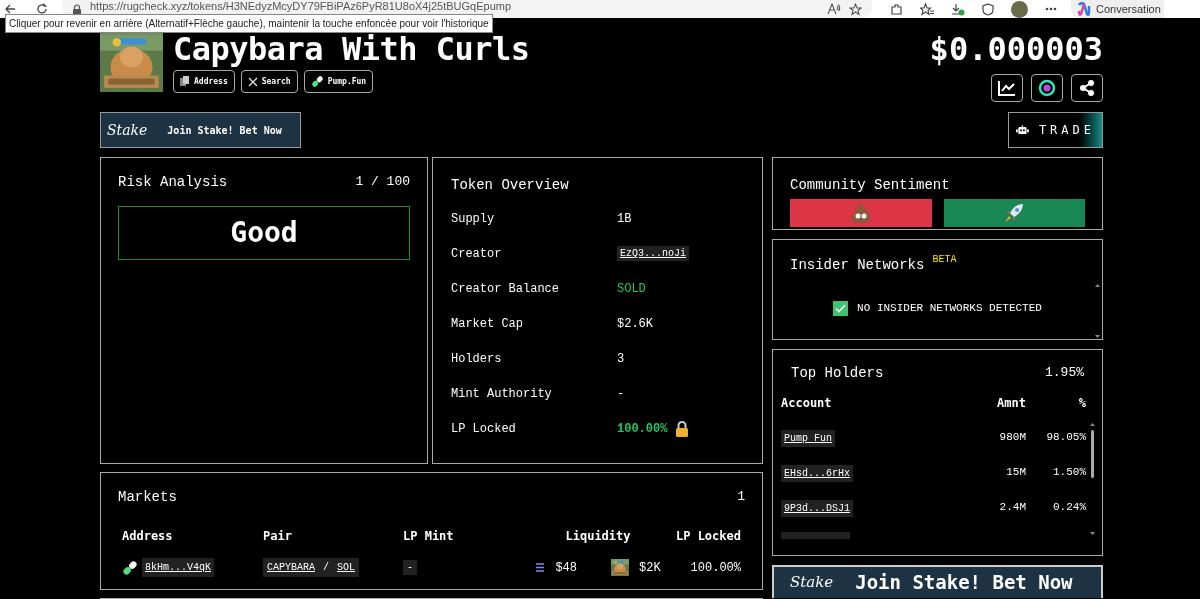 The width and height of the screenshot is (1200, 599). Describe the element at coordinates (269, 81) in the screenshot. I see `link-button: Search` at that location.